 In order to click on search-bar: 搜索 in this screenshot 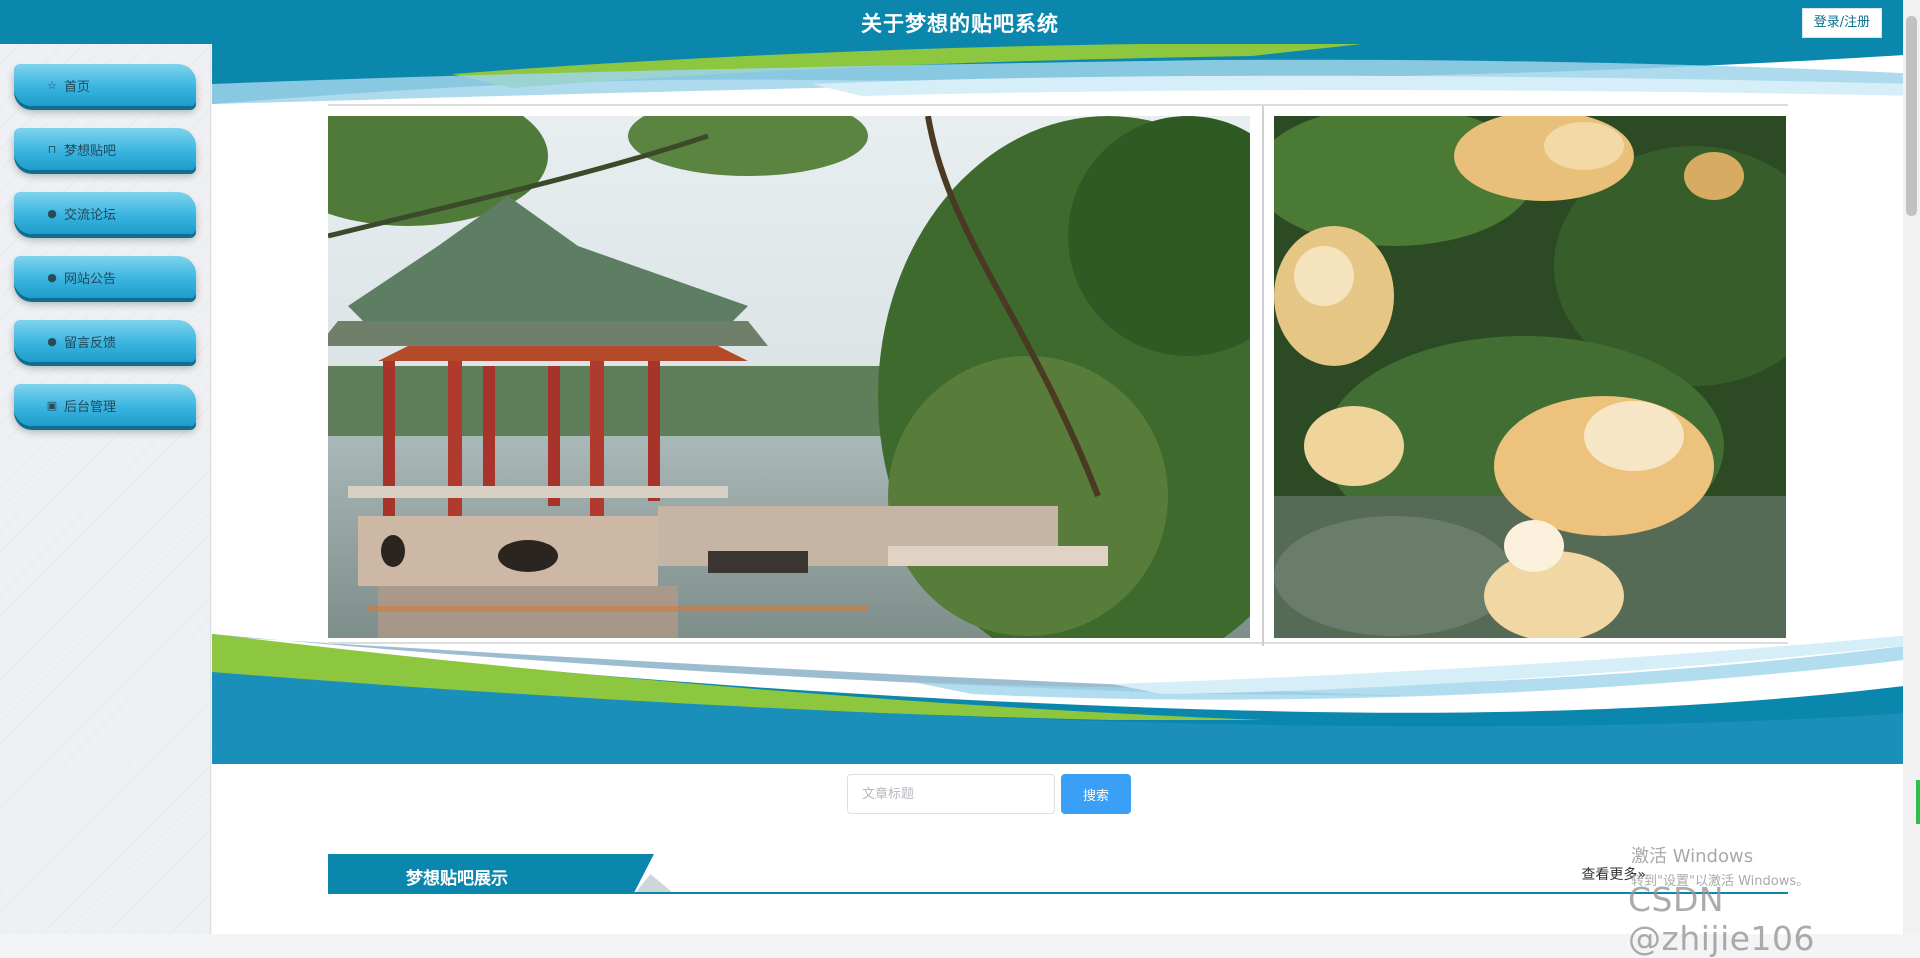, I will do `click(989, 794)`.